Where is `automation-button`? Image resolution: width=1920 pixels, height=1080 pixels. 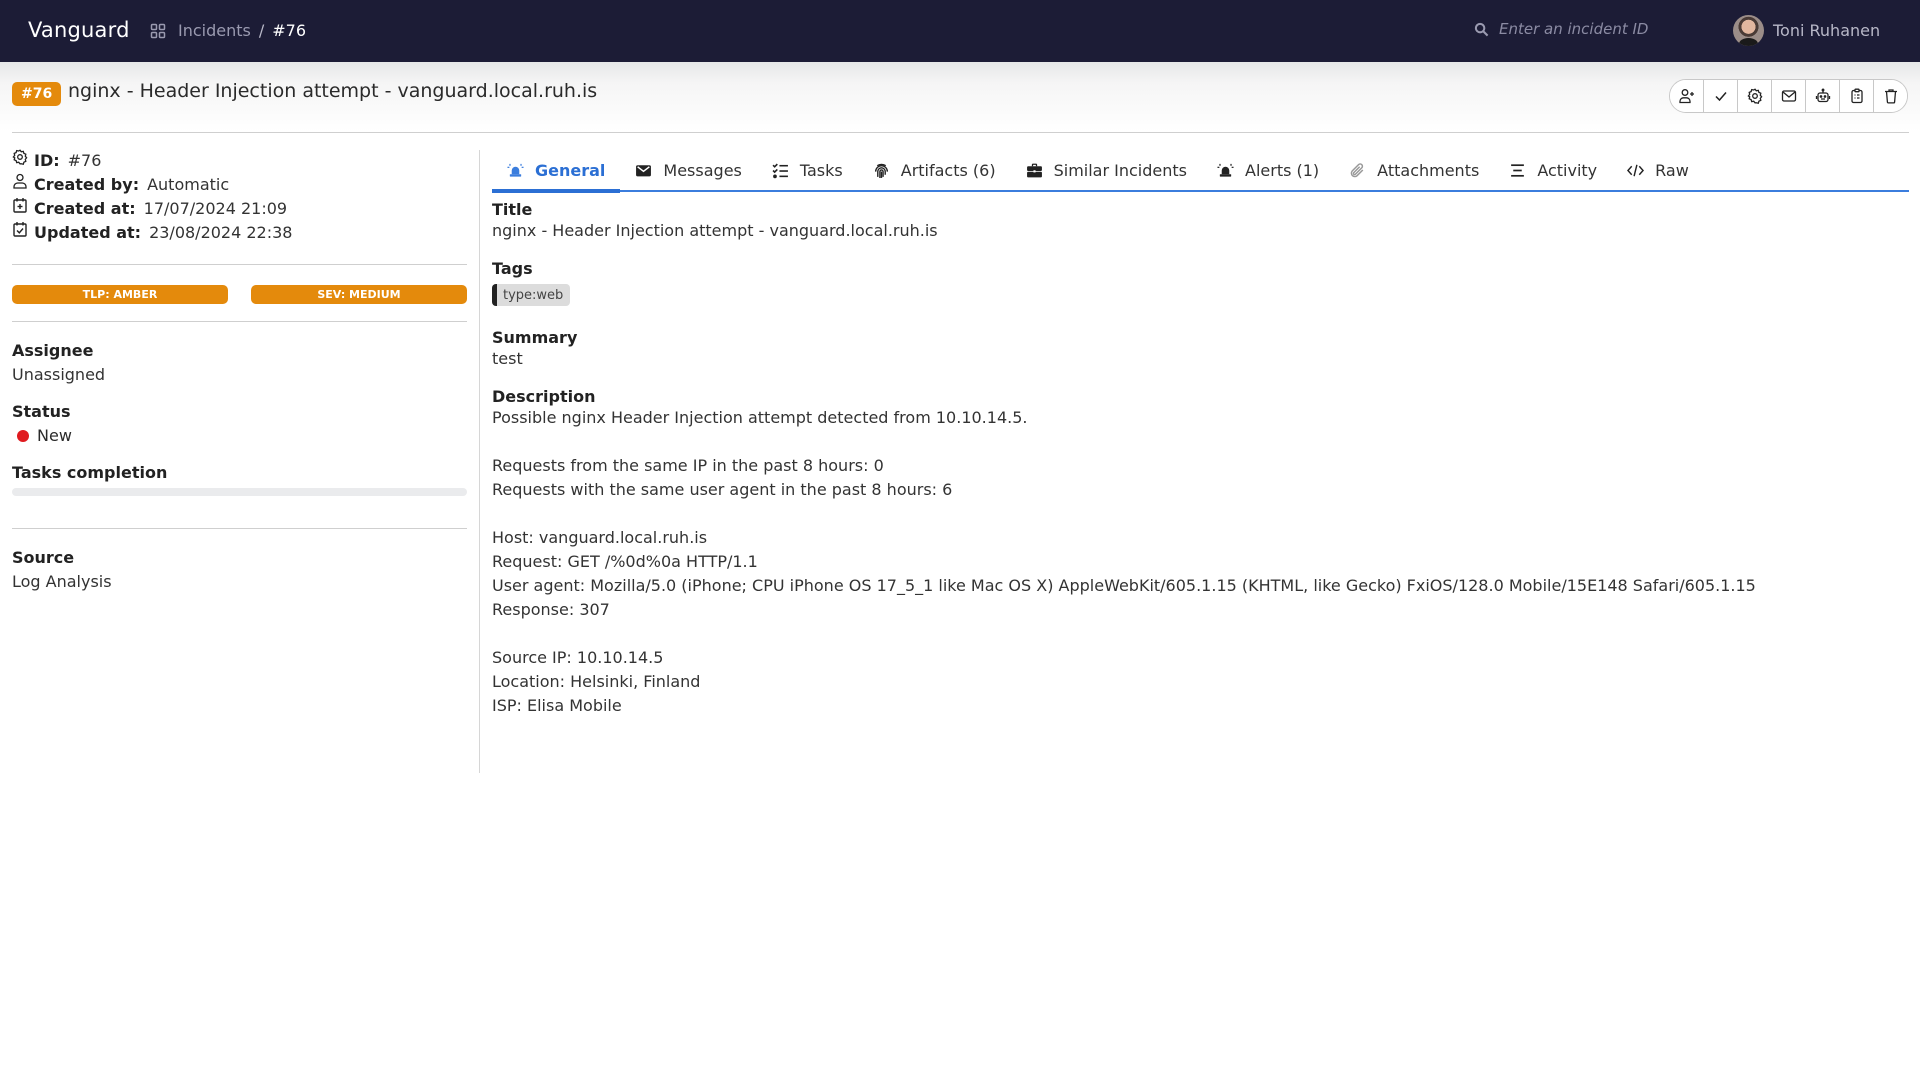 automation-button is located at coordinates (1823, 96).